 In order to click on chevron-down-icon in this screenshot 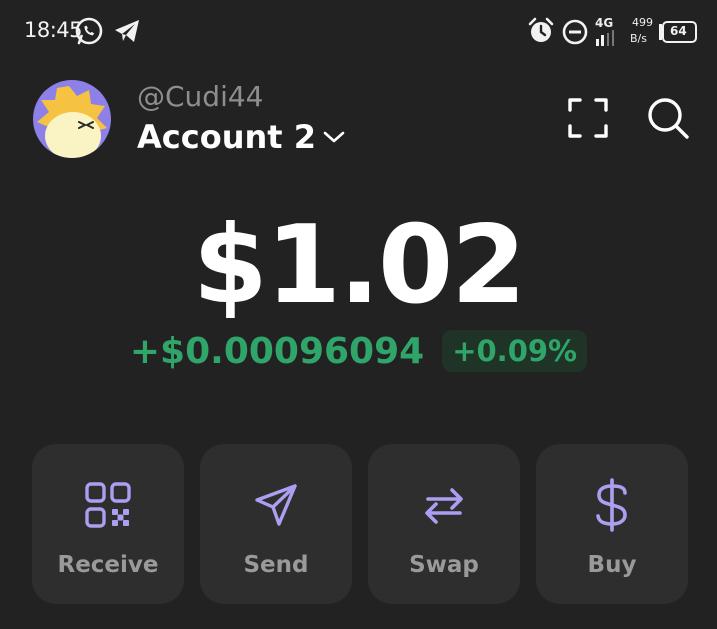, I will do `click(334, 139)`.